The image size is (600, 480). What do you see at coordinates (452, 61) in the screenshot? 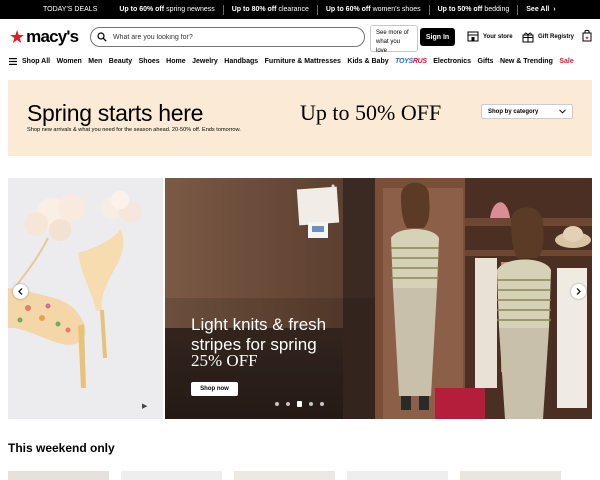
I see `nav-item-electronics: Electronics` at bounding box center [452, 61].